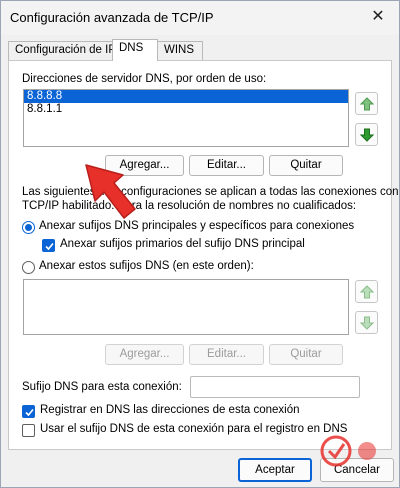  Describe the element at coordinates (102, 387) in the screenshot. I see `connection-suffix-label: Sufijo DNS para esta conexión:` at that location.